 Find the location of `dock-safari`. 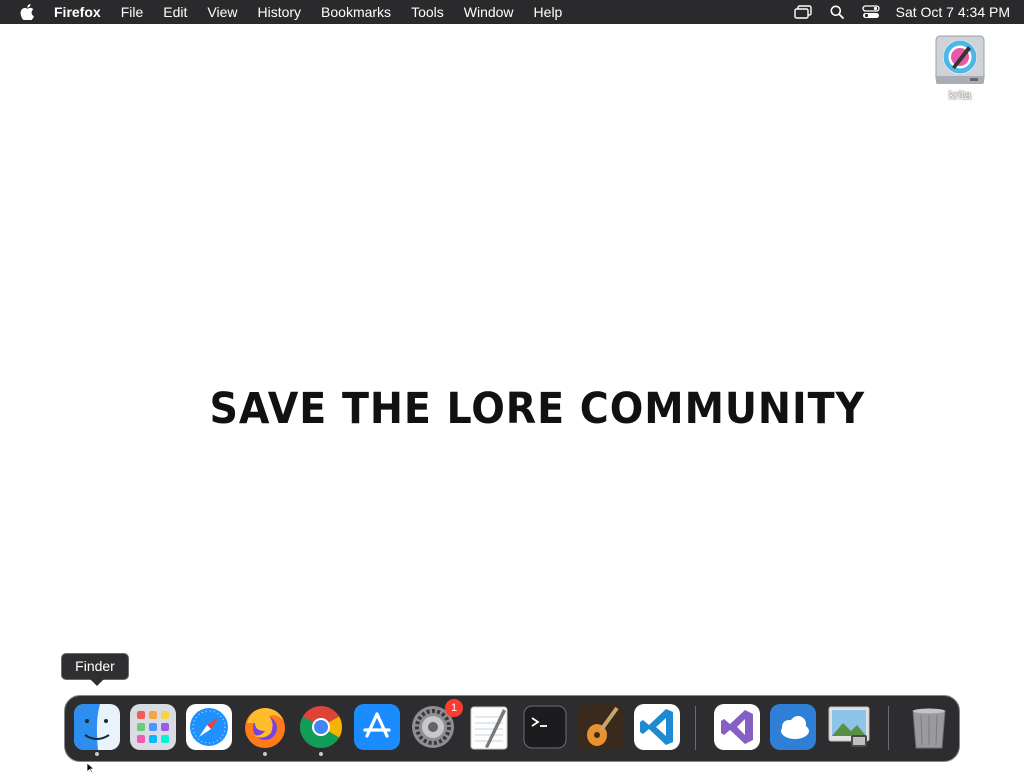

dock-safari is located at coordinates (209, 727).